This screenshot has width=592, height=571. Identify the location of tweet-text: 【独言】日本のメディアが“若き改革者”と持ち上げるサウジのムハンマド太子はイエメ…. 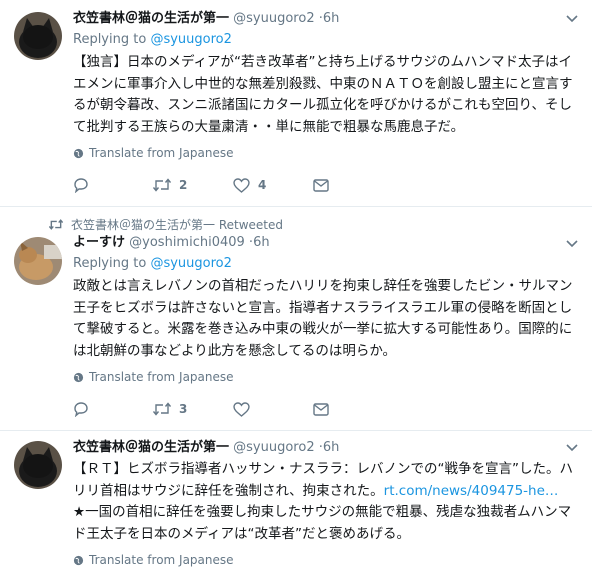
(323, 94).